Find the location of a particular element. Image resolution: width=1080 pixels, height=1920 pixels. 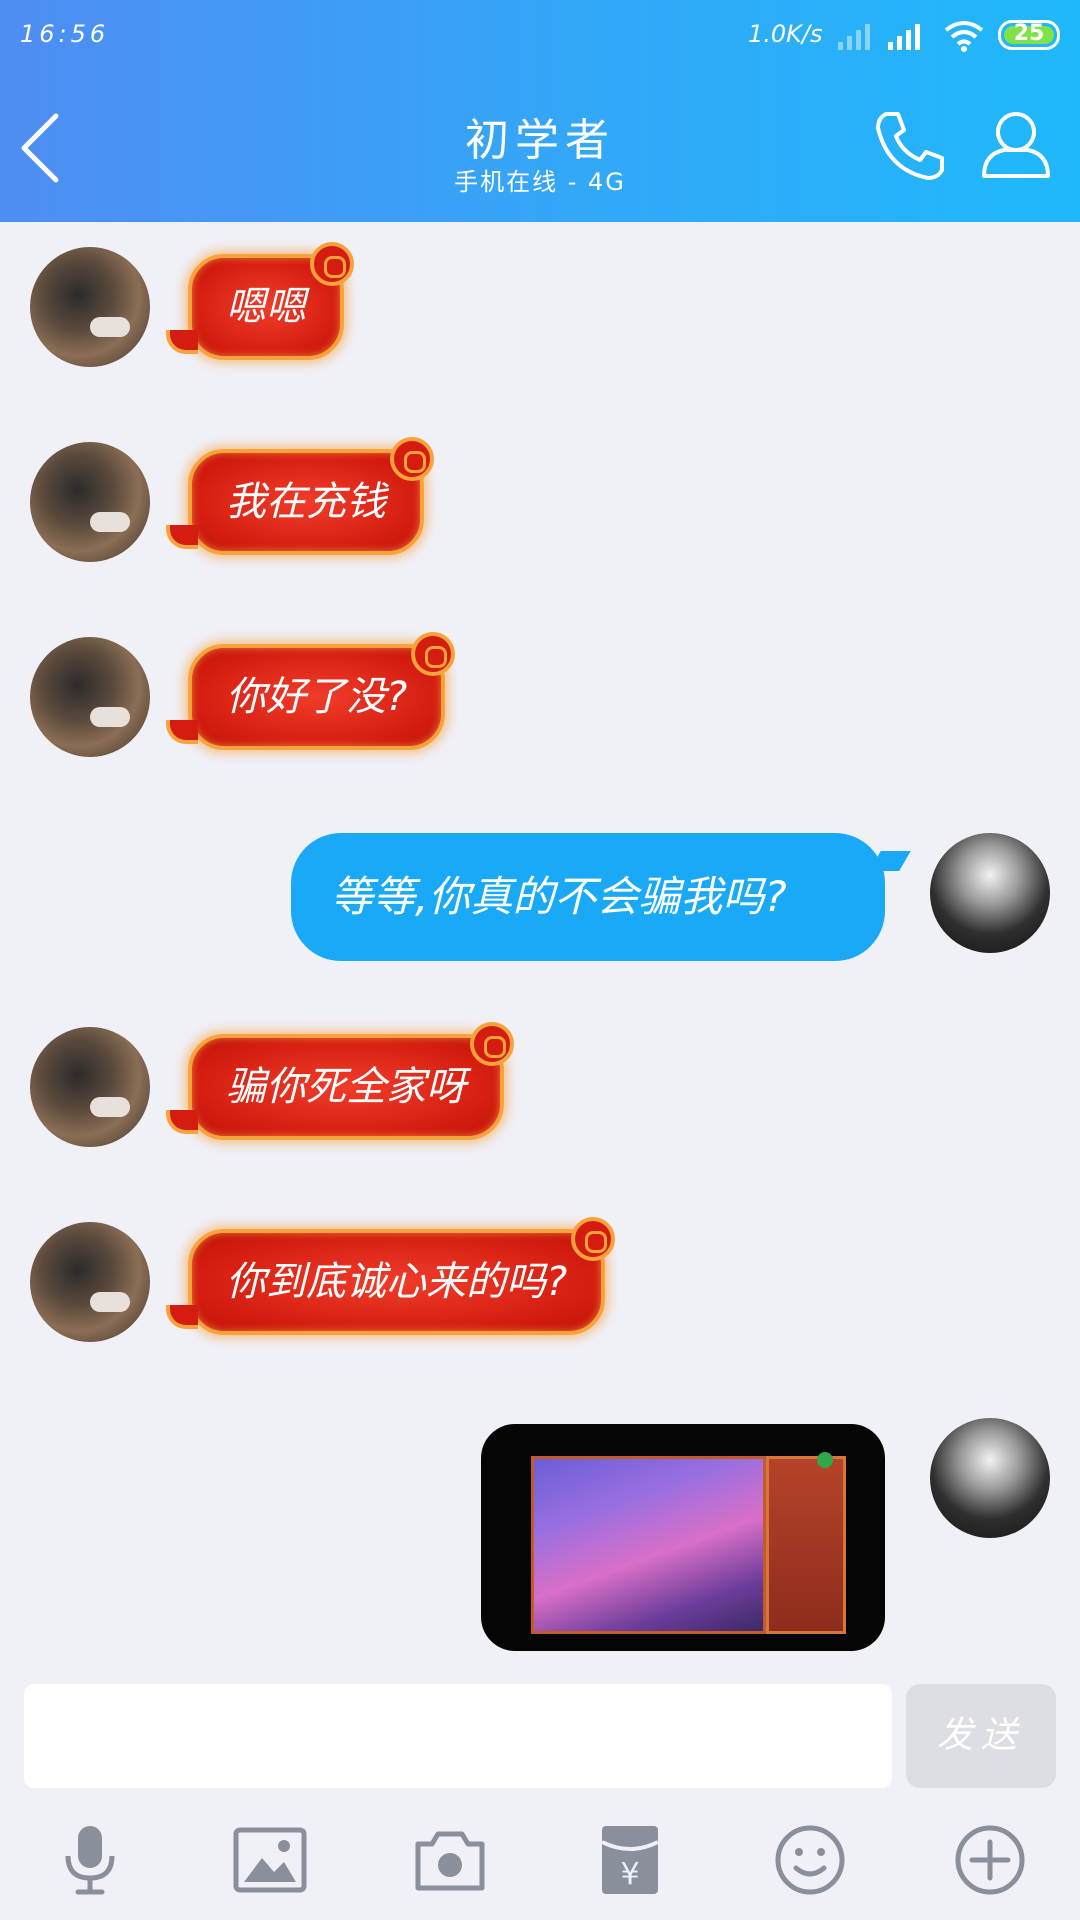

game-side-panel is located at coordinates (806, 1545).